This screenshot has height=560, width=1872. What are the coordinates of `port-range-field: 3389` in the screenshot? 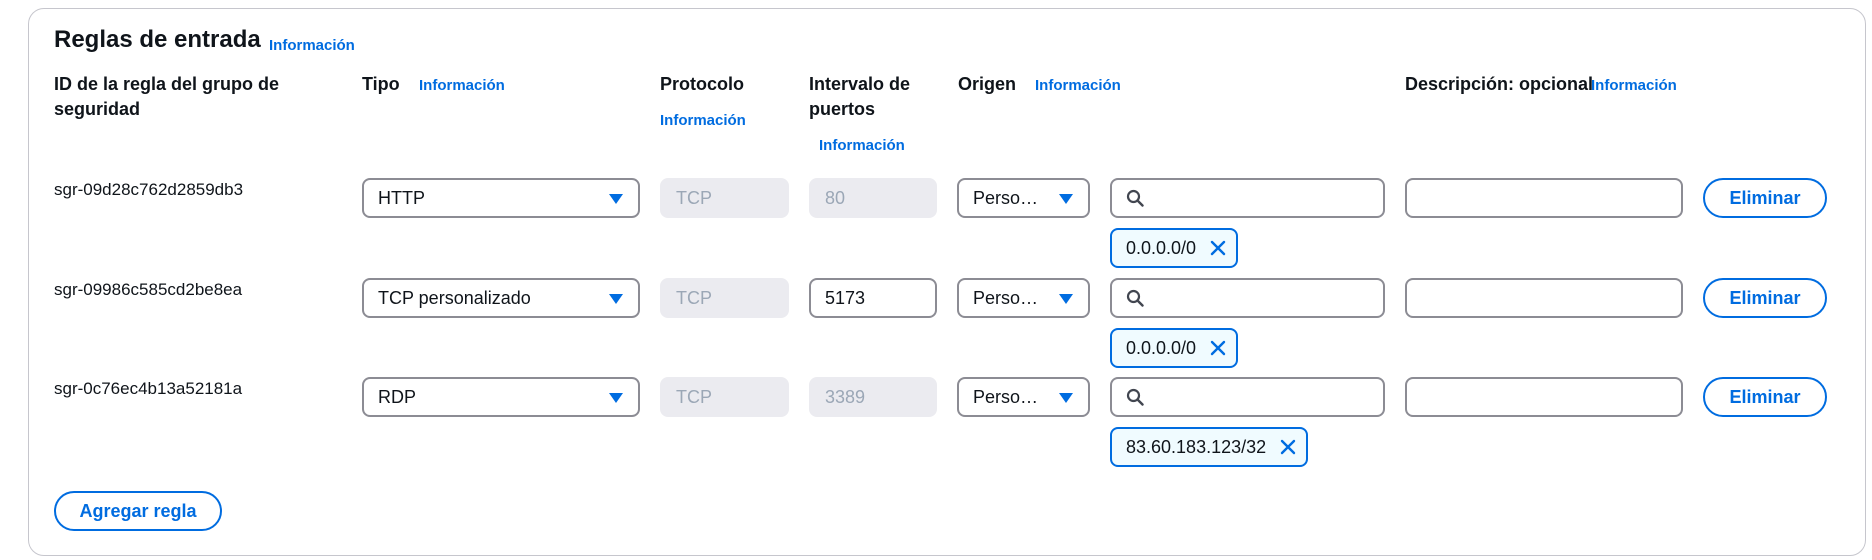 It's located at (873, 397).